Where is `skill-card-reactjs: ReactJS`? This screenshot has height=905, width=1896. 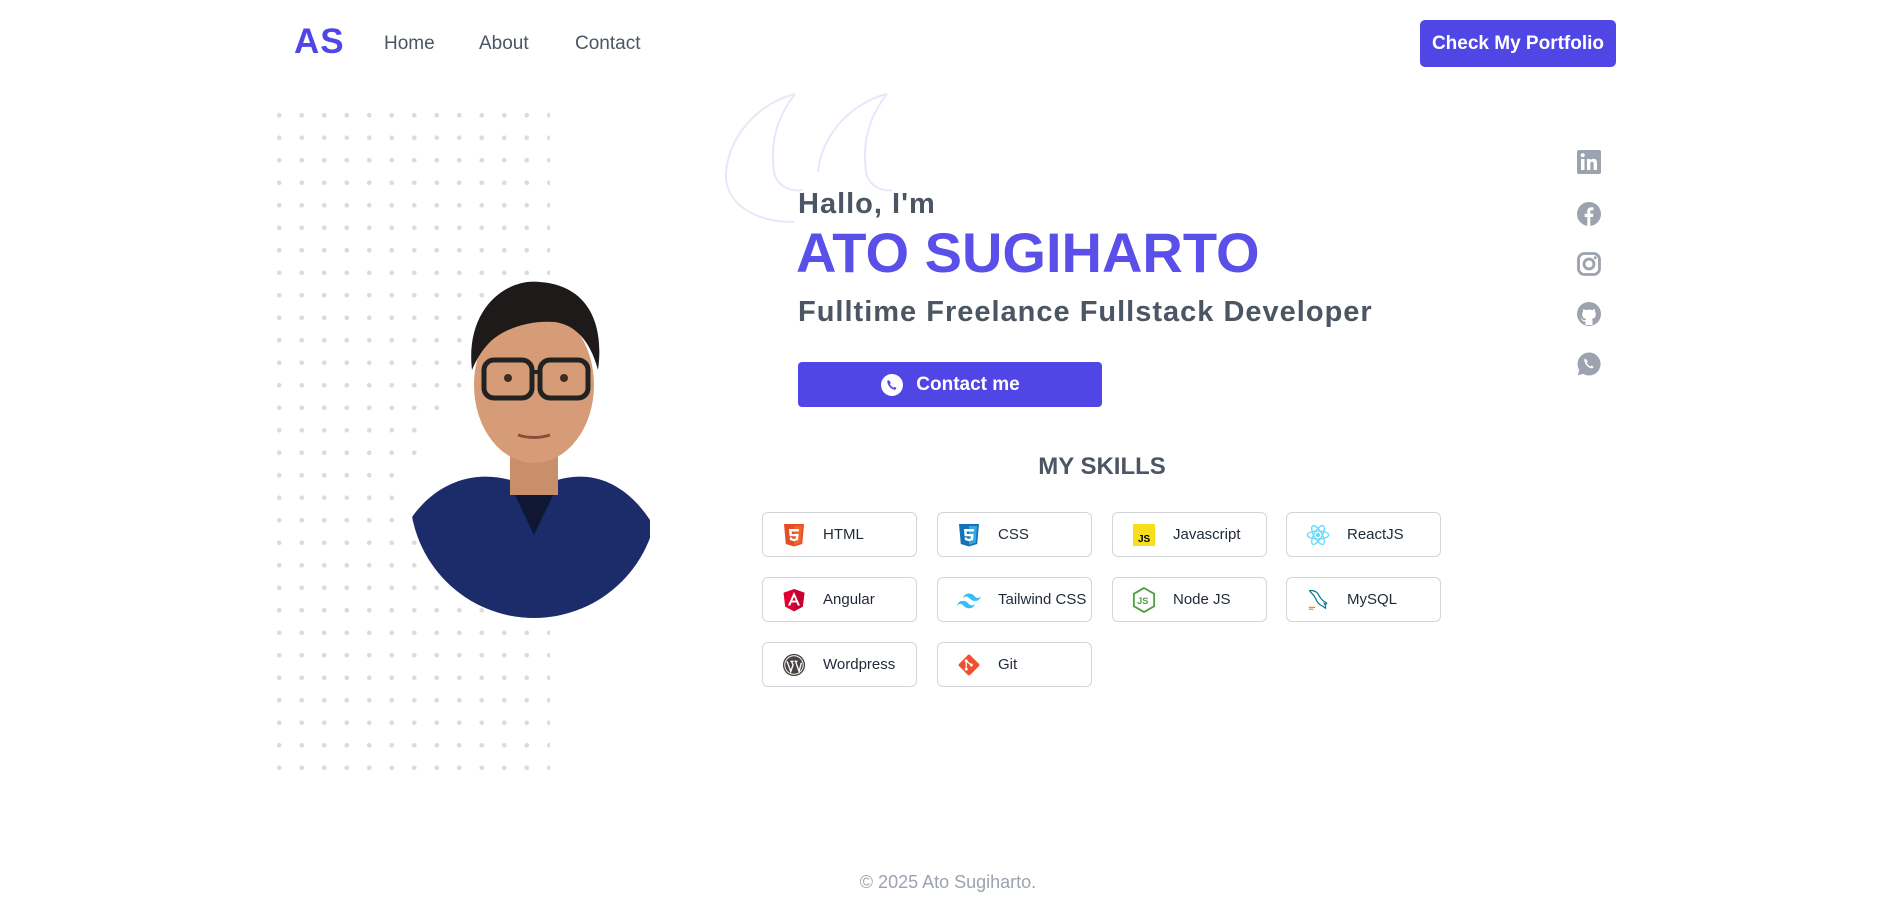 skill-card-reactjs: ReactJS is located at coordinates (1363, 534).